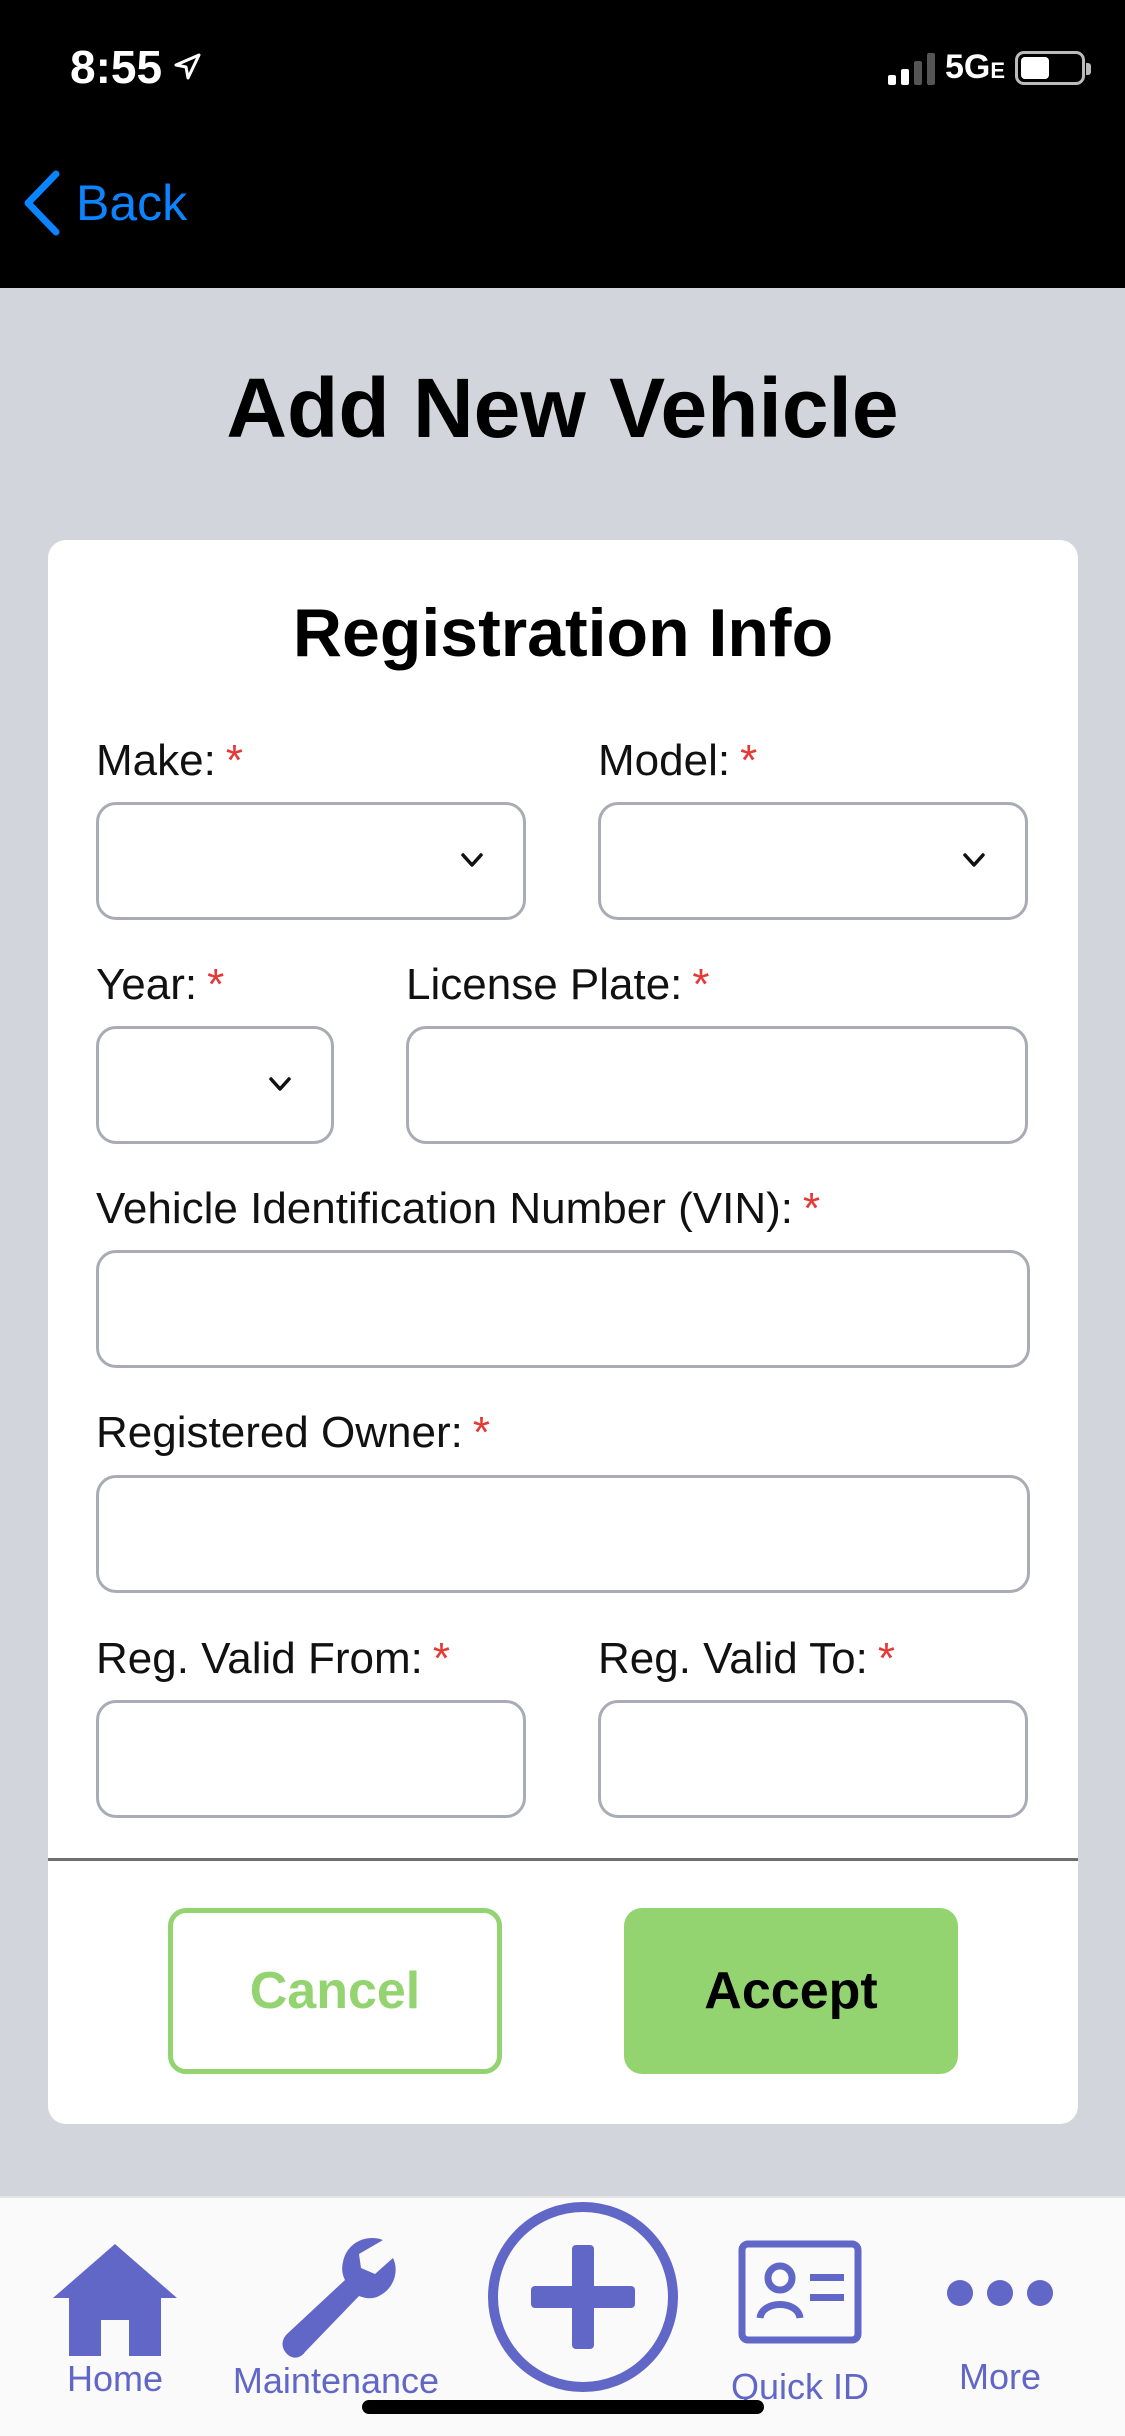  What do you see at coordinates (562, 408) in the screenshot?
I see `page-title: Add New Vehicle` at bounding box center [562, 408].